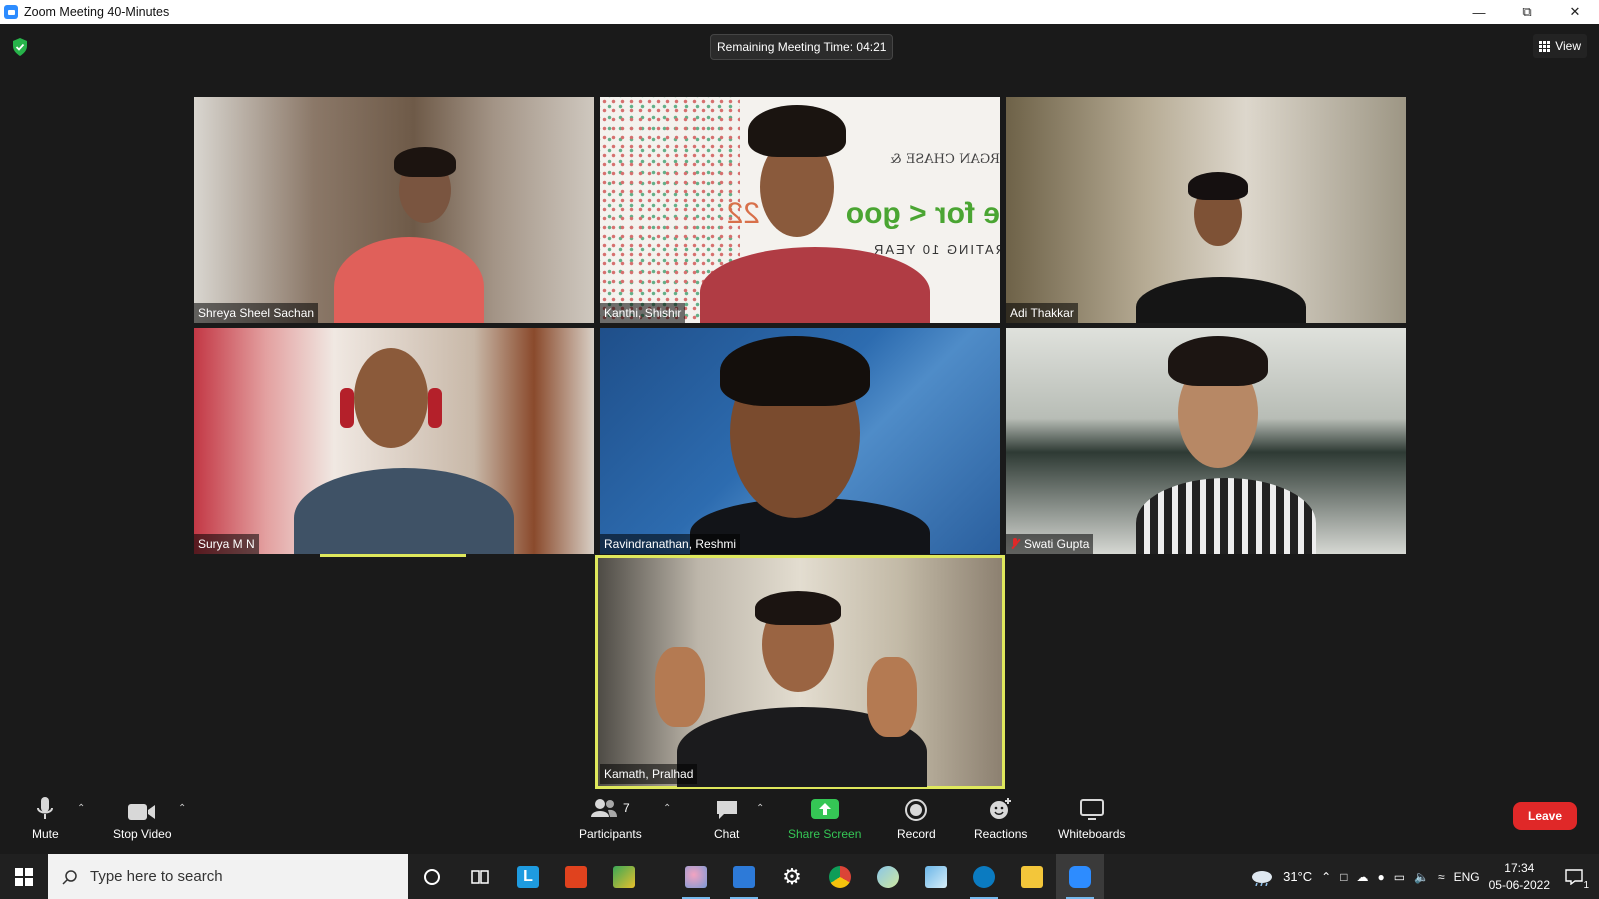 Image resolution: width=1599 pixels, height=899 pixels. What do you see at coordinates (1574, 879) in the screenshot?
I see `notifications-icon: 1` at bounding box center [1574, 879].